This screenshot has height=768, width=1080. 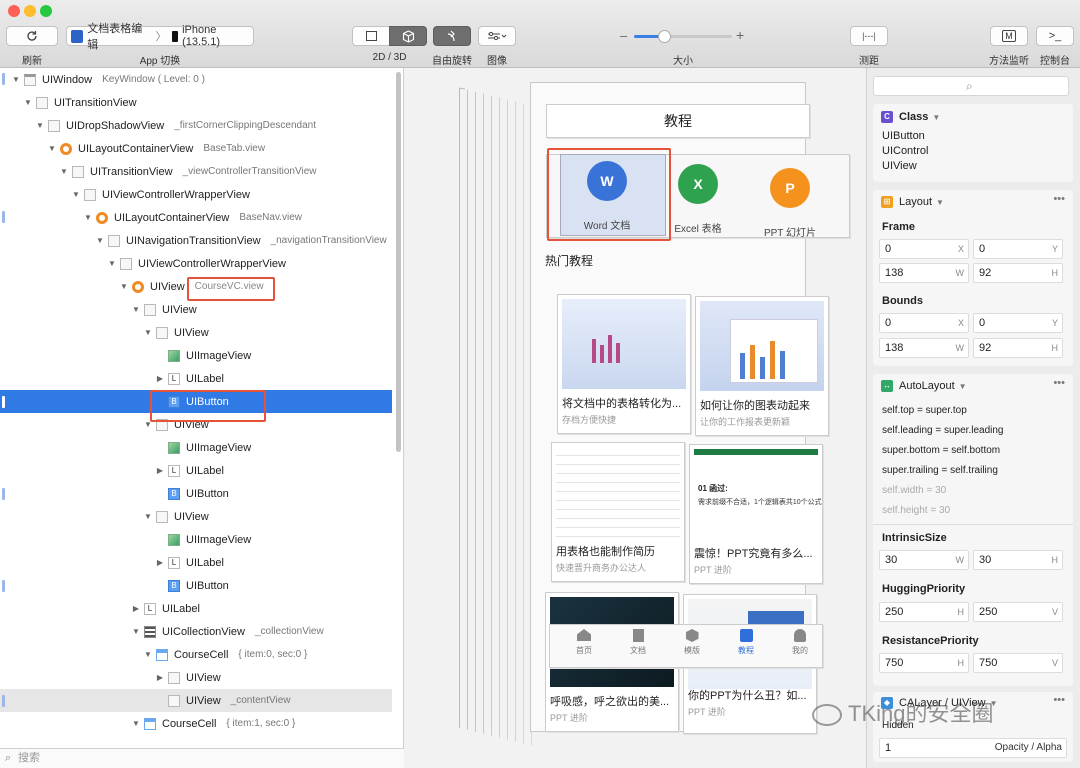 I want to click on tree-row: ▼ UICollectionView _collectionView, so click(x=196, y=631).